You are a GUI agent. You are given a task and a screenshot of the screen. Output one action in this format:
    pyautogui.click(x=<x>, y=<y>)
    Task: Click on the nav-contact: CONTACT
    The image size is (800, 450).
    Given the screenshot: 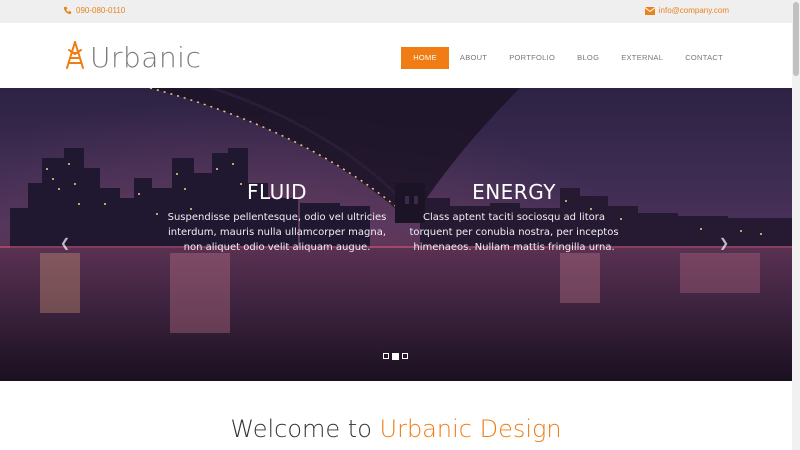 What is the action you would take?
    pyautogui.click(x=704, y=58)
    